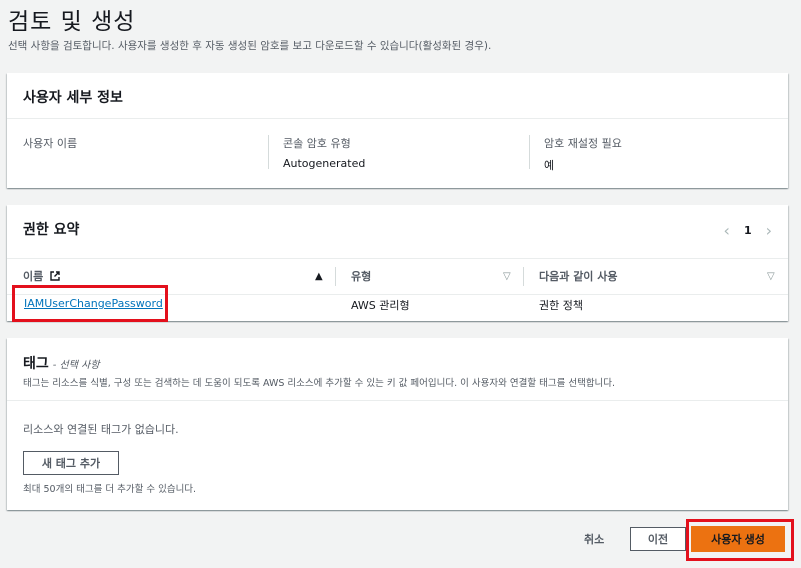  I want to click on column-type-label: 유형, so click(361, 276).